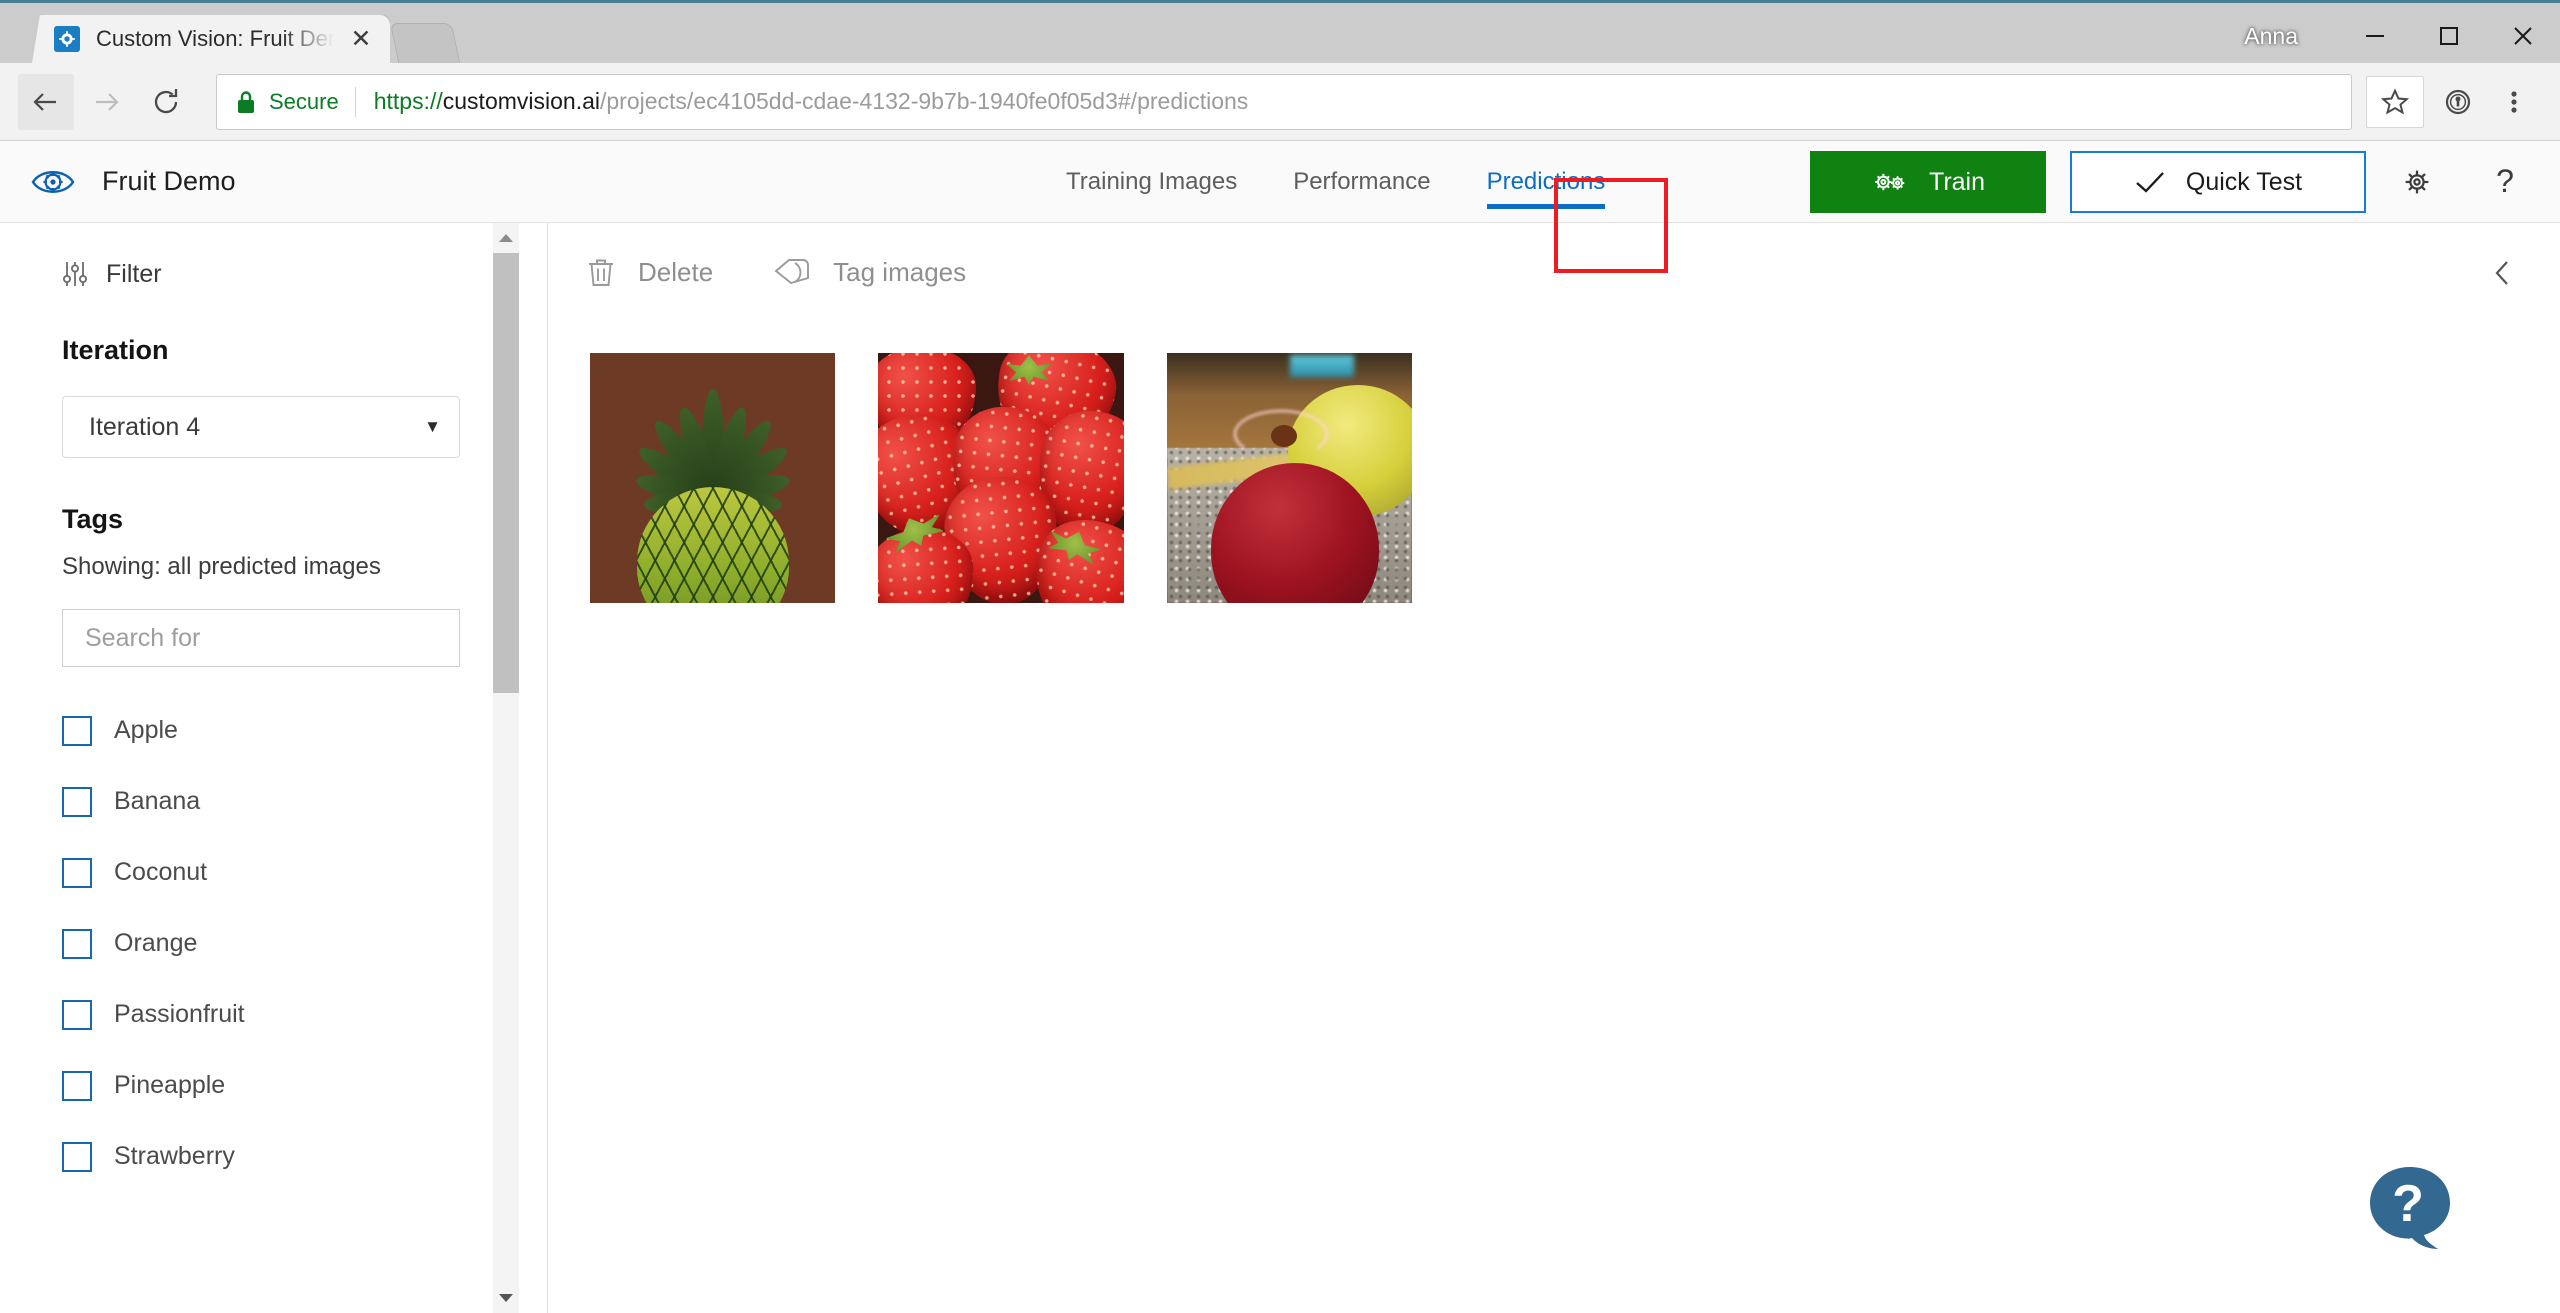 Image resolution: width=2560 pixels, height=1313 pixels. I want to click on tag-checkbox-coconut, so click(77, 872).